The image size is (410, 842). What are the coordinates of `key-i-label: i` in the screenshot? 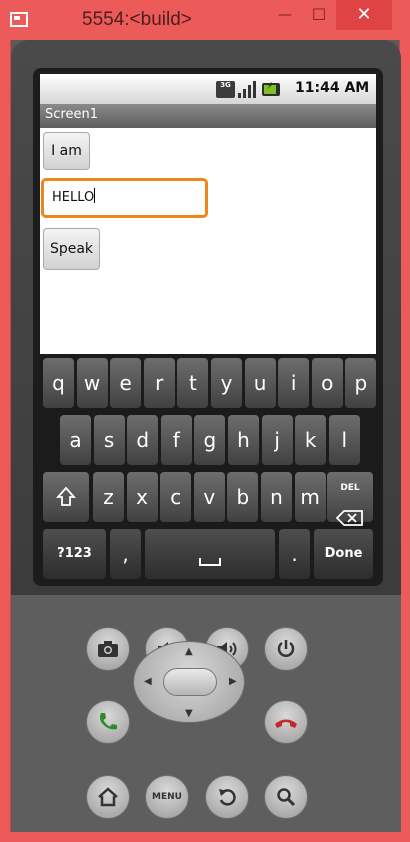 It's located at (293, 383).